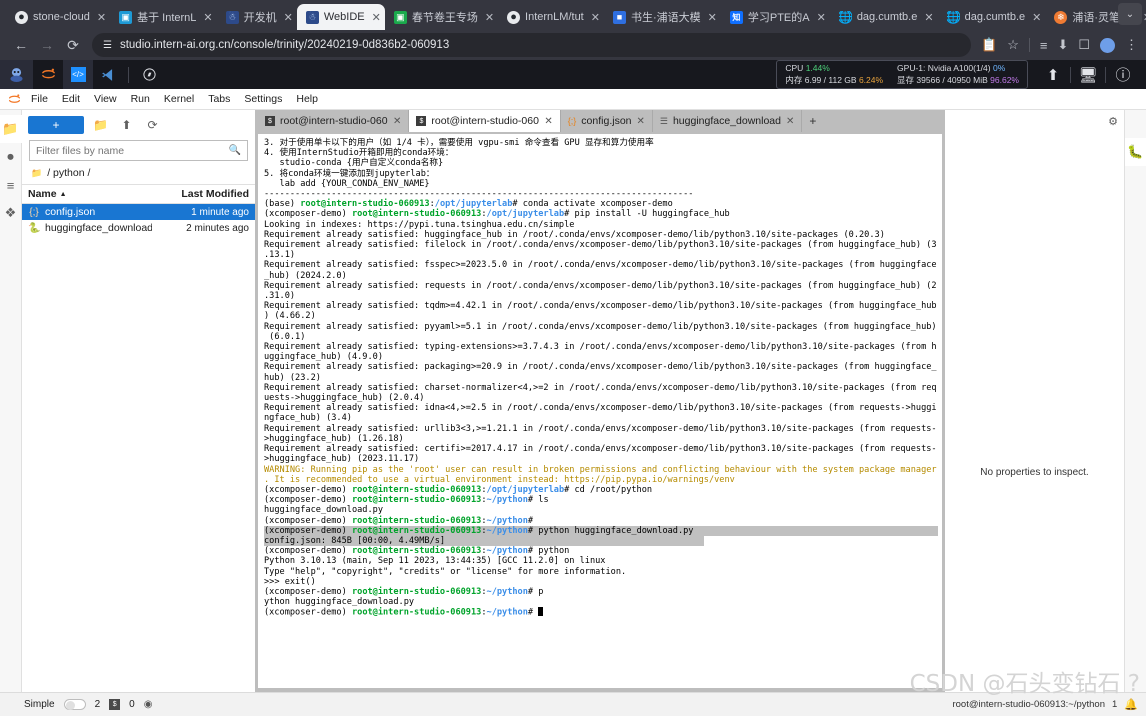 Image resolution: width=1146 pixels, height=716 pixels. What do you see at coordinates (662, 17) in the screenshot?
I see `browser-tab: ■ 书生·浦语大模 ✕` at bounding box center [662, 17].